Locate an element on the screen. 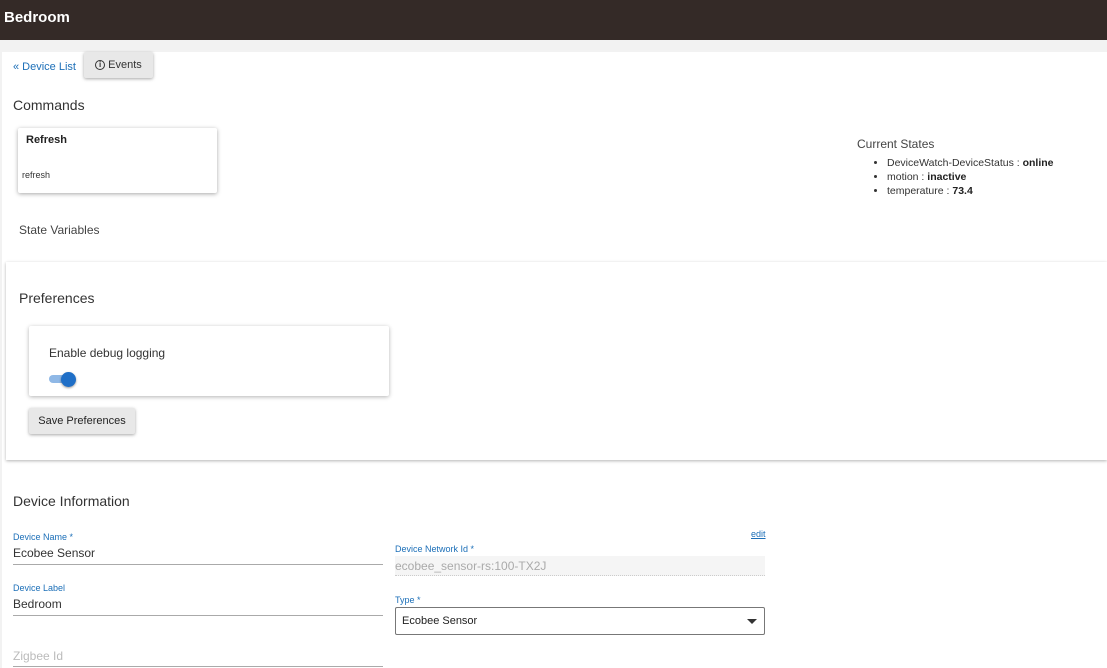  device-label-underline is located at coordinates (198, 615).